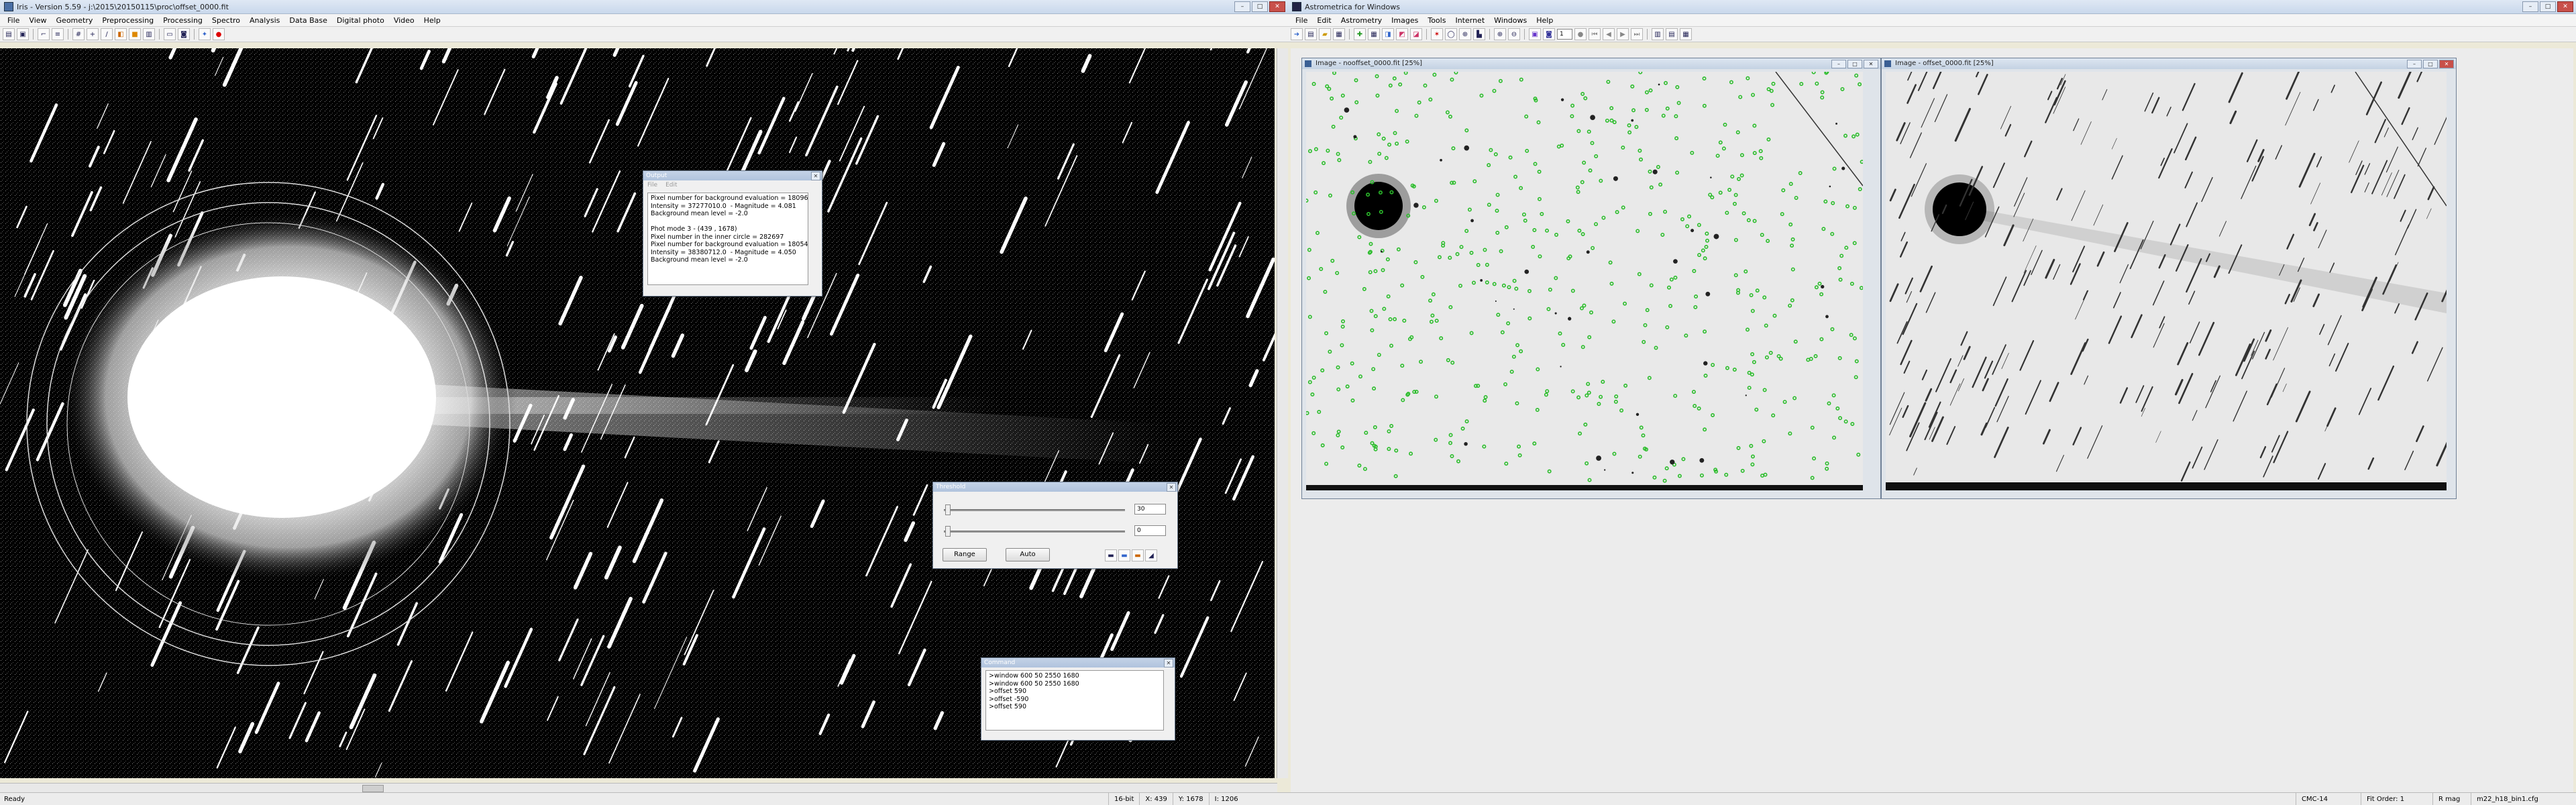  Describe the element at coordinates (9, 34) in the screenshot. I see `open-icon: ▤` at that location.